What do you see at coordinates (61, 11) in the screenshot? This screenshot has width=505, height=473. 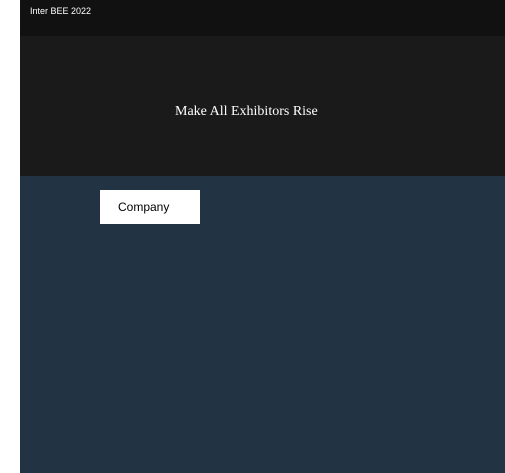 I see `brand: Inter BEE 2022` at bounding box center [61, 11].